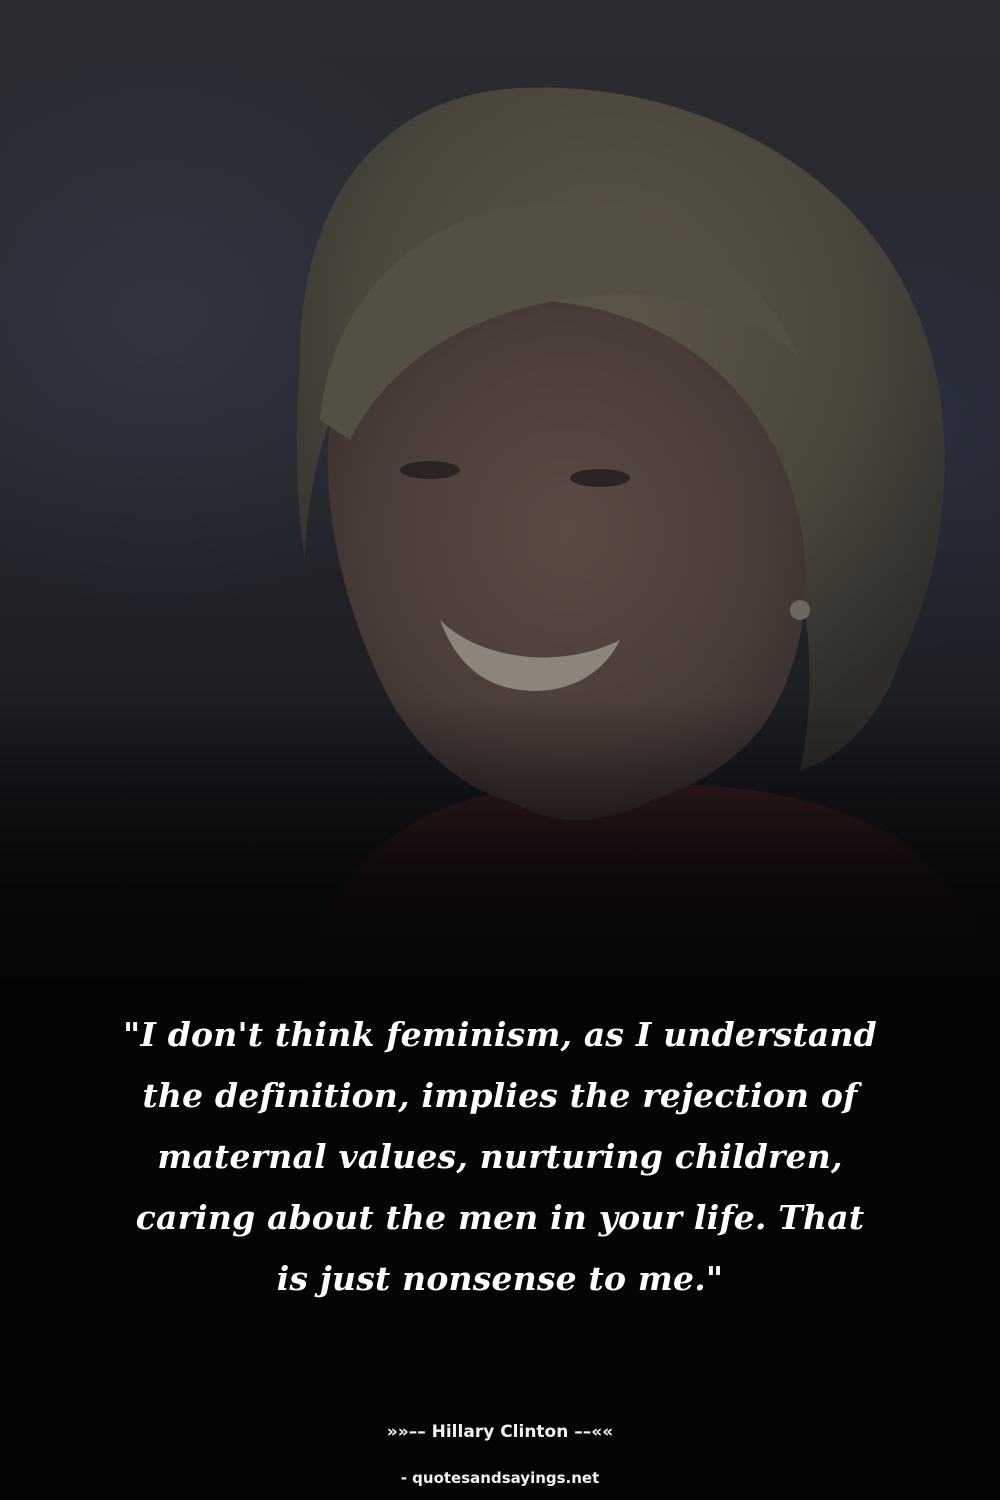 This screenshot has width=1000, height=1500. I want to click on right-eye-shape, so click(600, 478).